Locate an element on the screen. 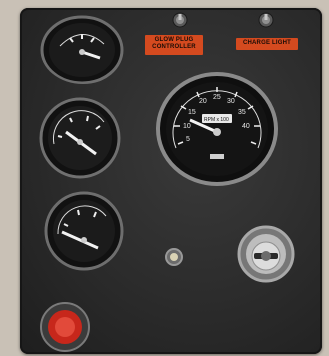 The height and width of the screenshot is (356, 329). tach-scale-label: 5 is located at coordinates (188, 139).